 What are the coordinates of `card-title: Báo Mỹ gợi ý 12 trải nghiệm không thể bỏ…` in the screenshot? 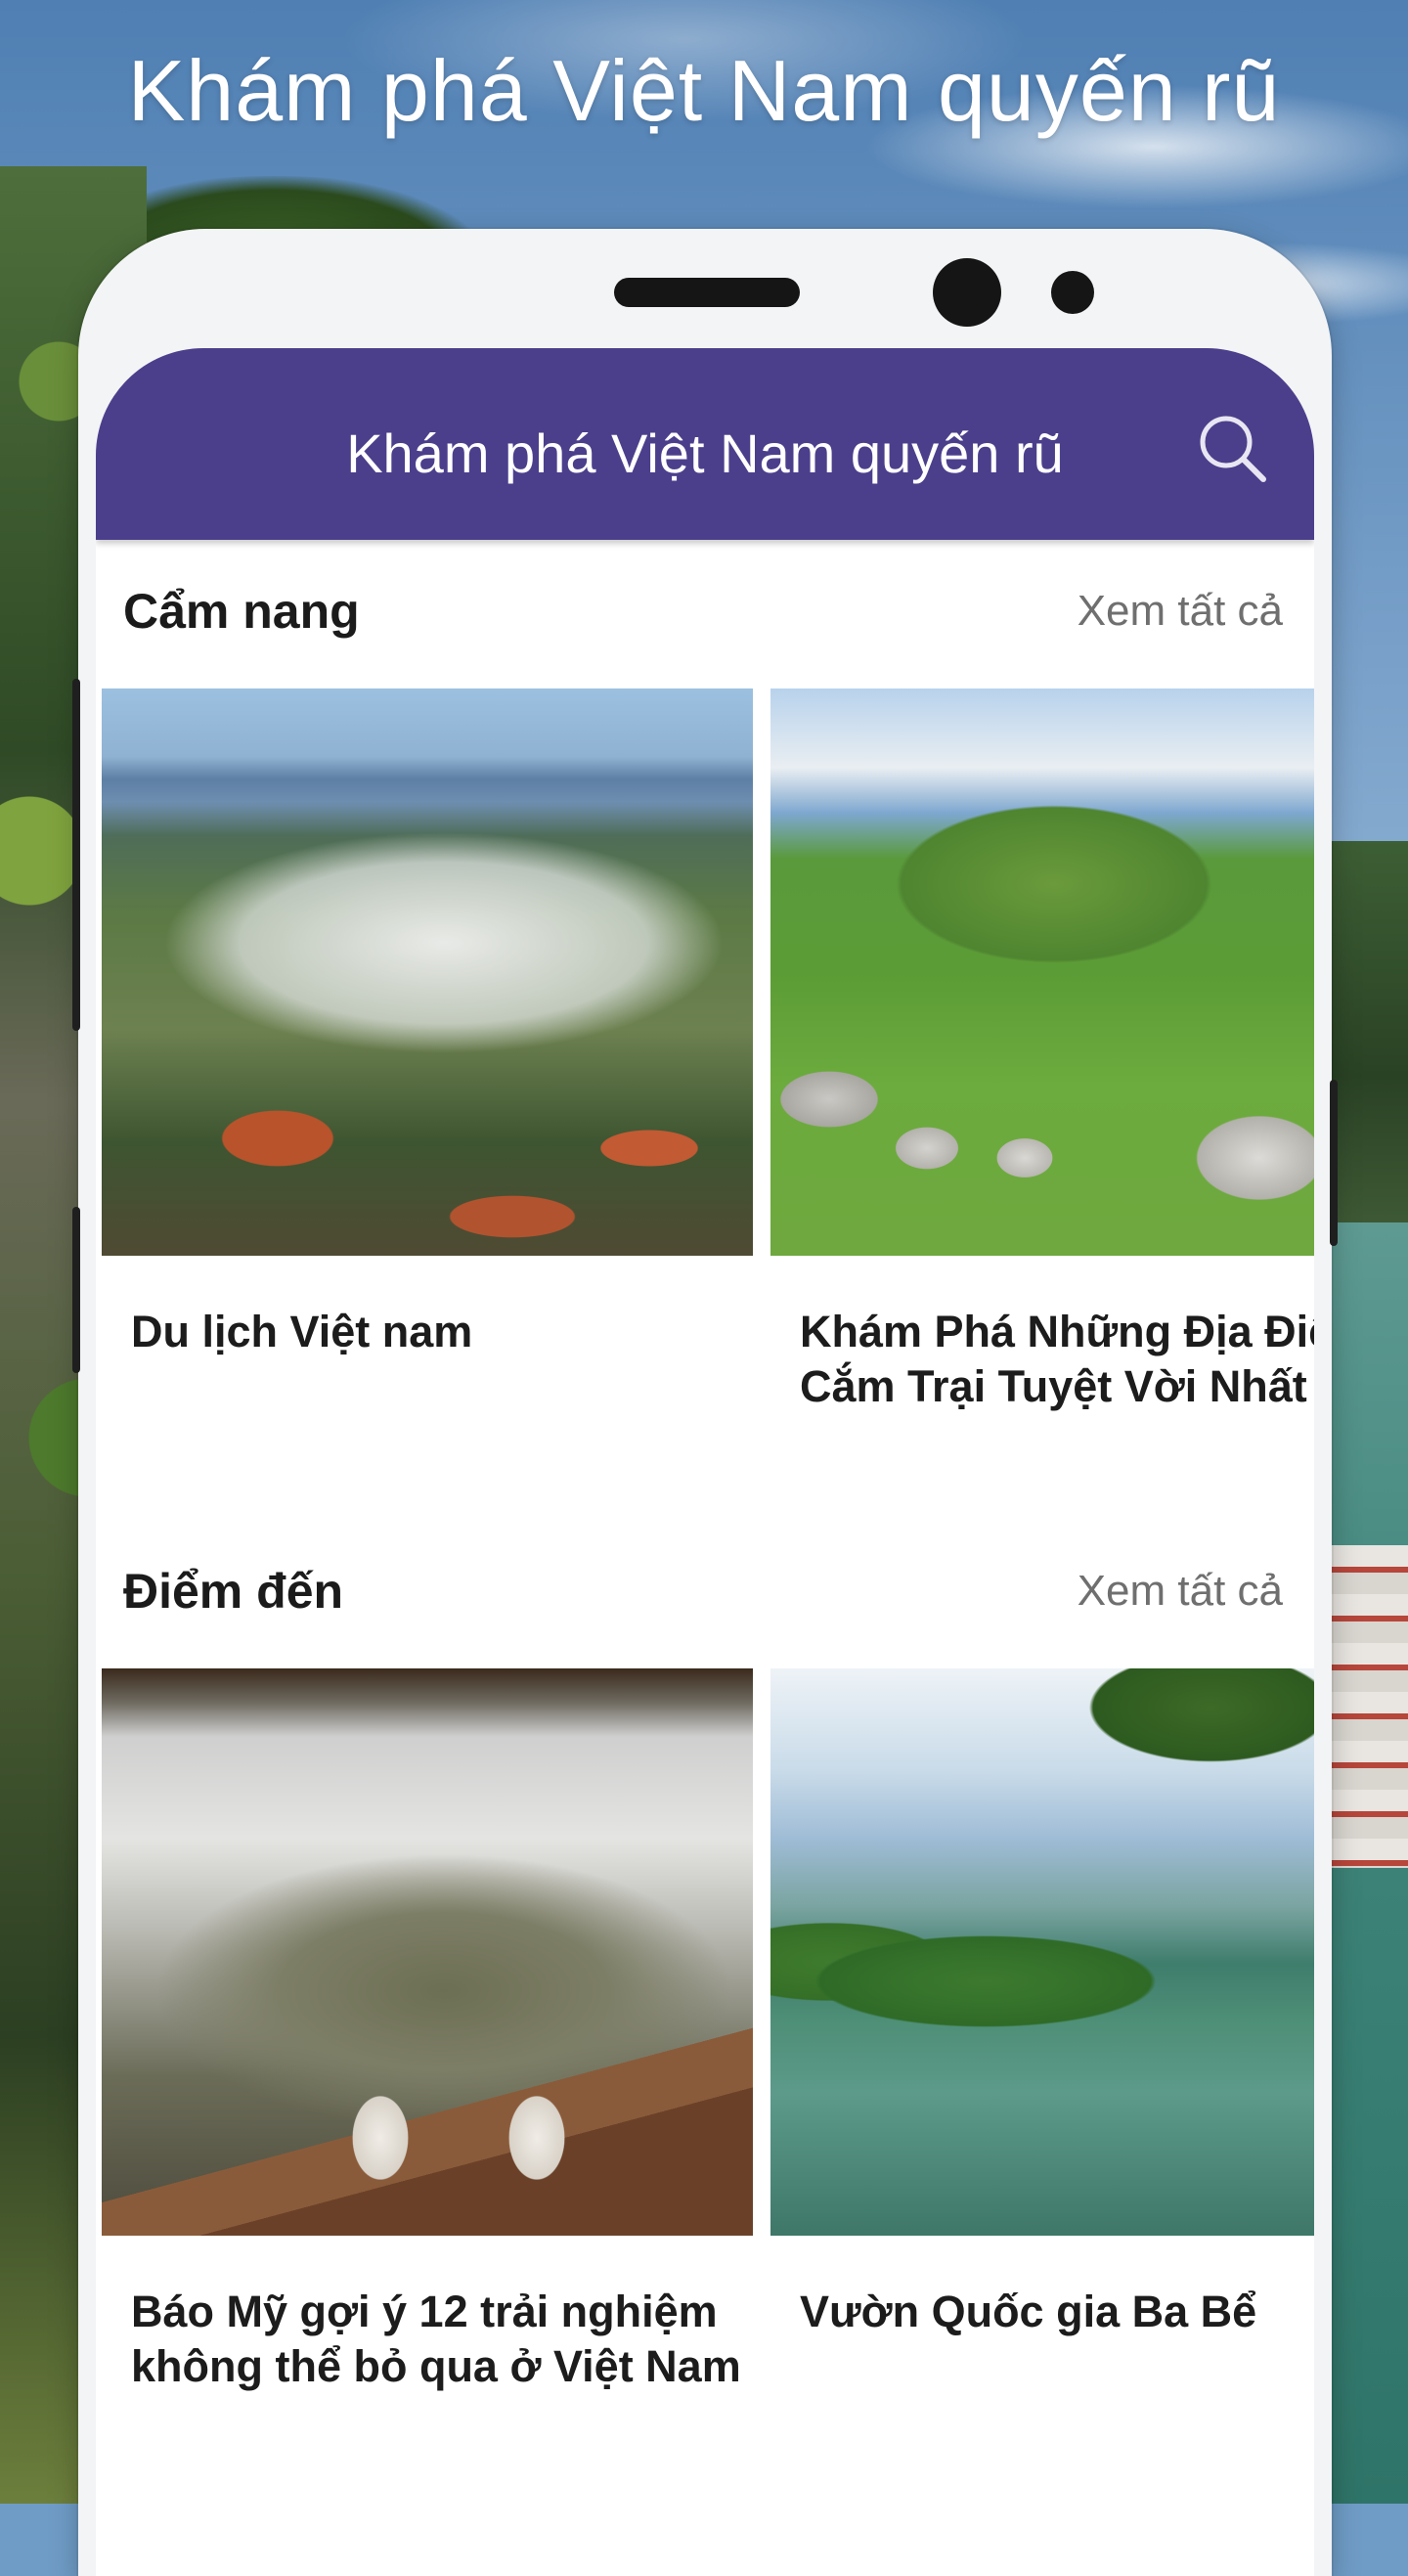 It's located at (436, 2339).